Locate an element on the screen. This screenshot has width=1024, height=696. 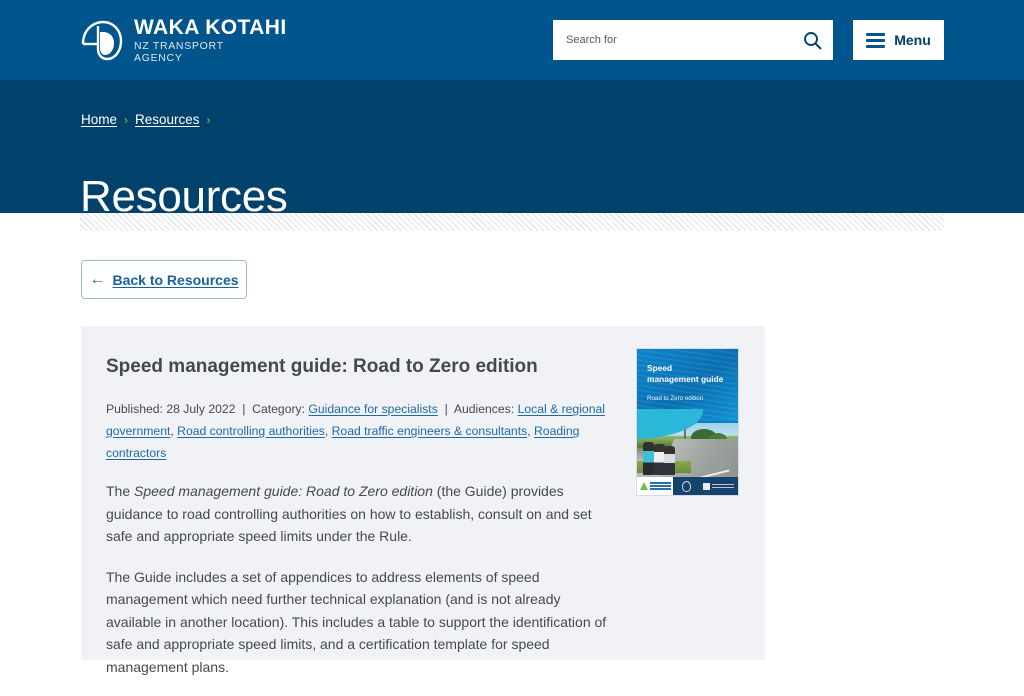
logo-secondary-line1: NZ TRANSPORT is located at coordinates (179, 46).